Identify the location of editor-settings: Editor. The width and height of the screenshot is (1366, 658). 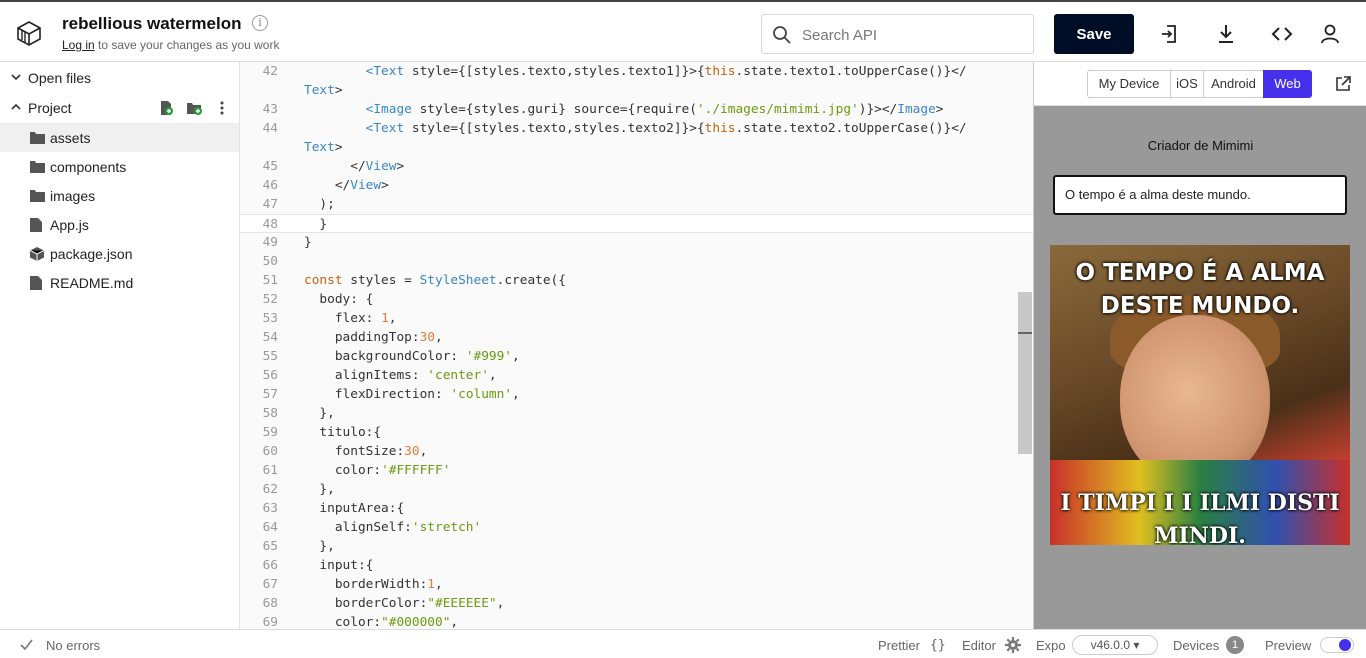
(979, 645).